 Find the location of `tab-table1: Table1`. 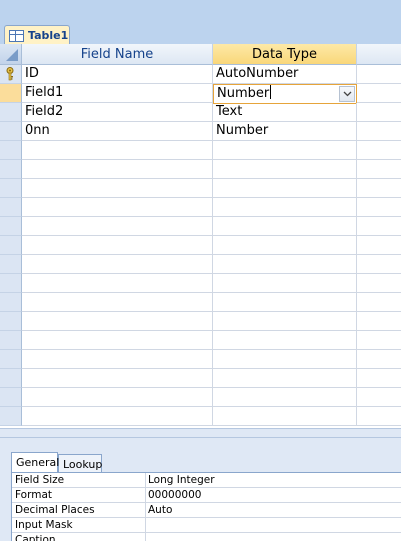

tab-table1: Table1 is located at coordinates (37, 35).